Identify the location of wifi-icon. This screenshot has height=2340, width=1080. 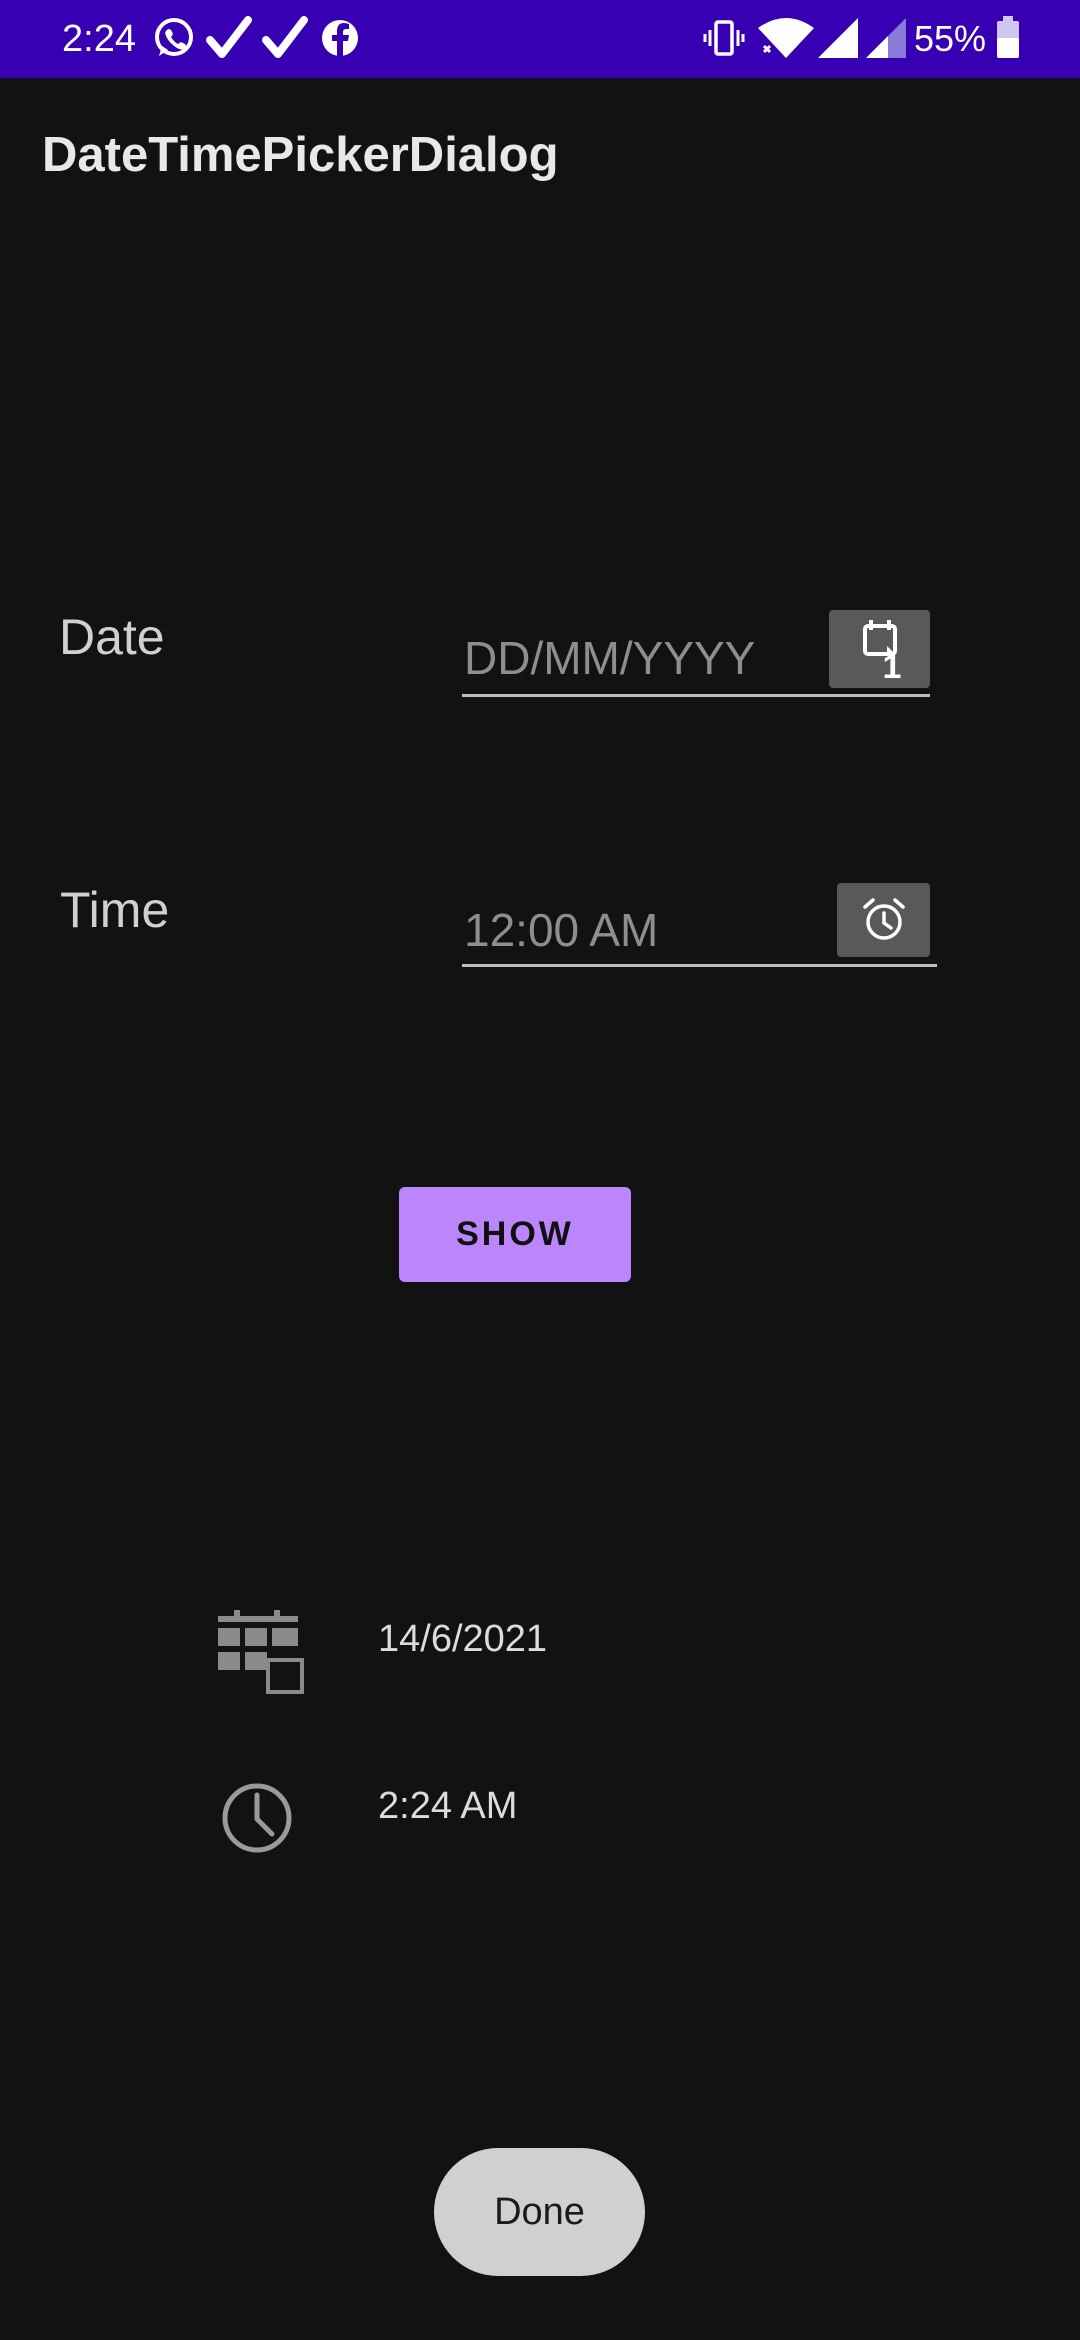
(786, 38).